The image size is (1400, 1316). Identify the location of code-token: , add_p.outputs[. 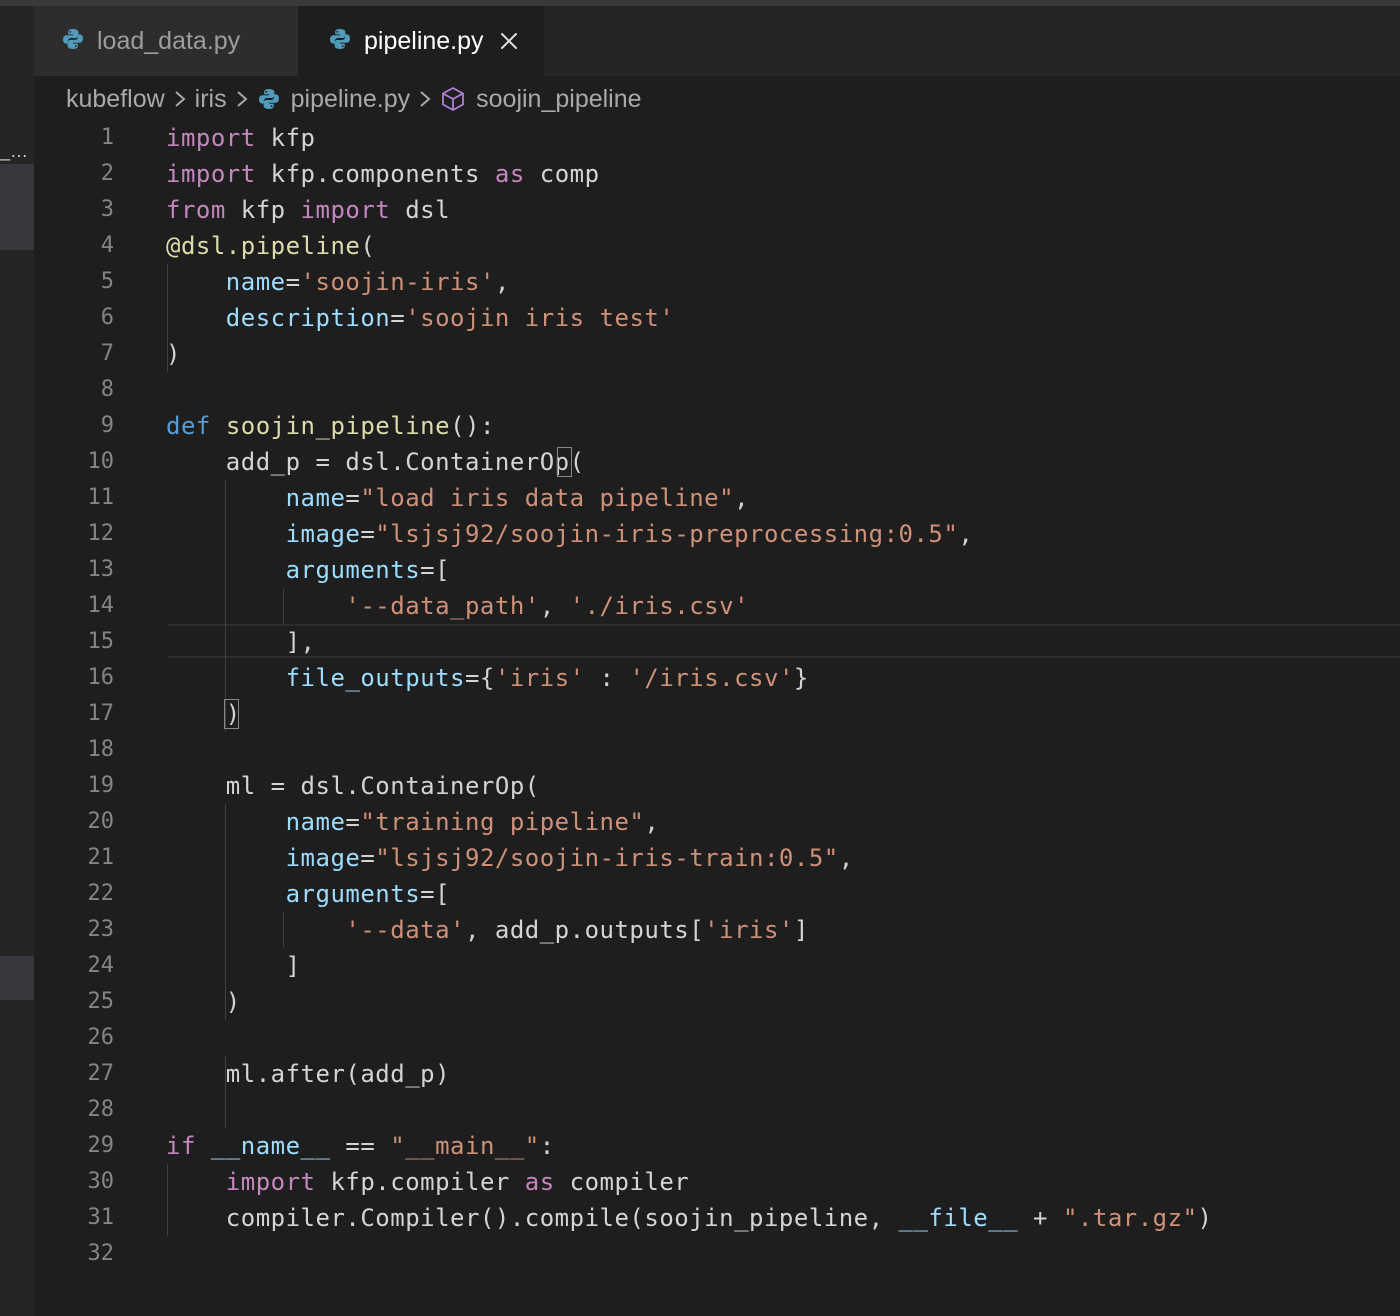
(584, 930).